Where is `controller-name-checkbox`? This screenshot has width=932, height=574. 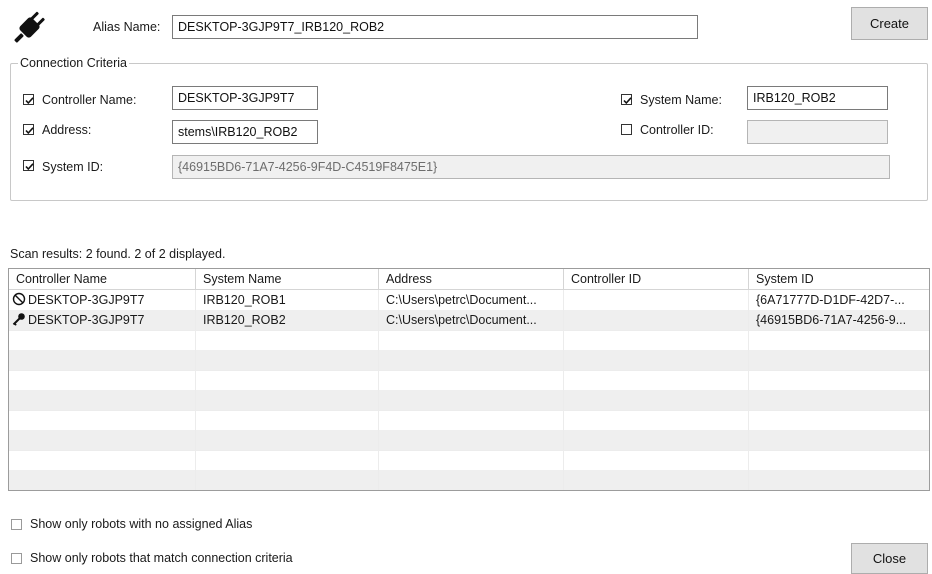
controller-name-checkbox is located at coordinates (28, 99).